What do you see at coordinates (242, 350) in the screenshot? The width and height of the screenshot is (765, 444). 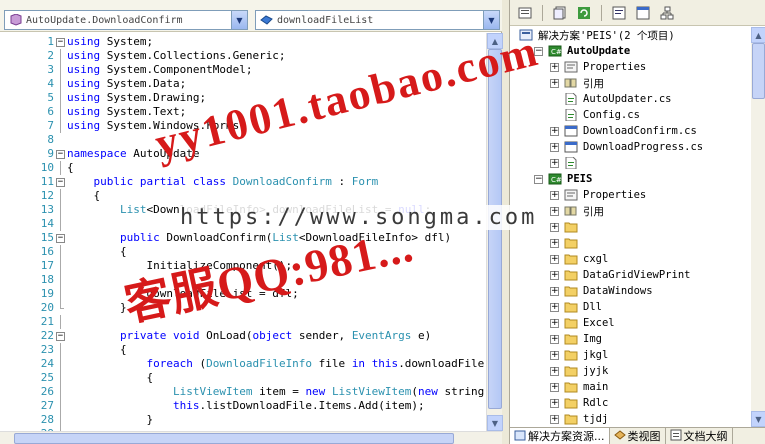 I see `code-line: 23 {` at bounding box center [242, 350].